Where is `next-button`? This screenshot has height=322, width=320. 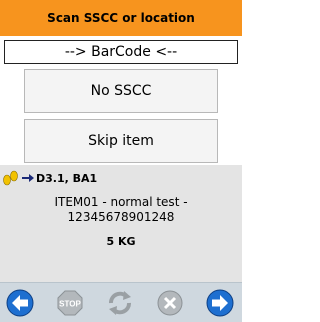
next-button is located at coordinates (220, 303).